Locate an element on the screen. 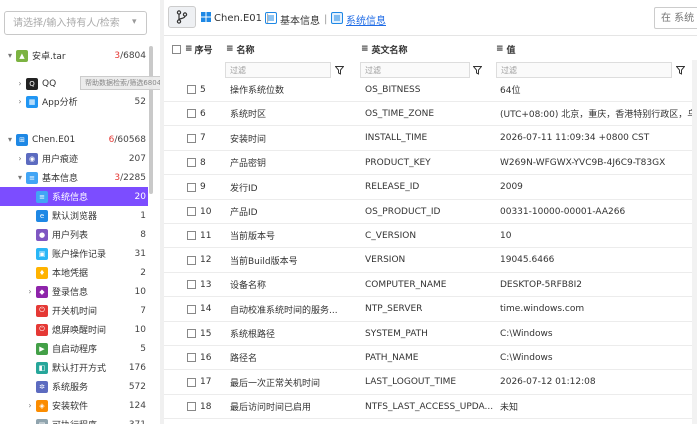 The height and width of the screenshot is (424, 697). tree-item: ▤ 可执行程序371 is located at coordinates (74, 419).